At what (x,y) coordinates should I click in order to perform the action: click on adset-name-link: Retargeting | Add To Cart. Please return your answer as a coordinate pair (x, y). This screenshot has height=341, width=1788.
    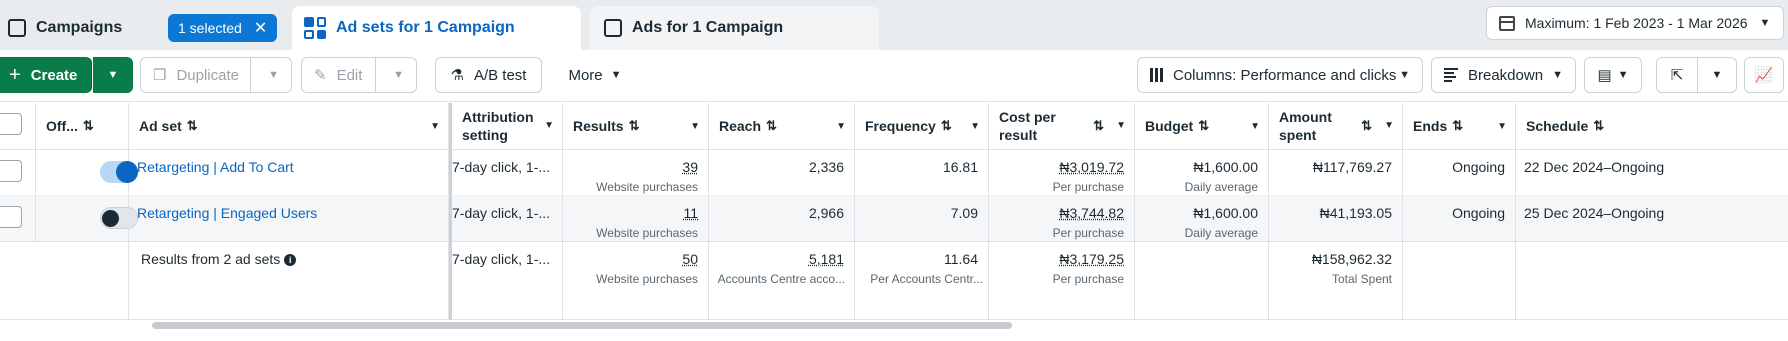
    Looking at the image, I should click on (215, 167).